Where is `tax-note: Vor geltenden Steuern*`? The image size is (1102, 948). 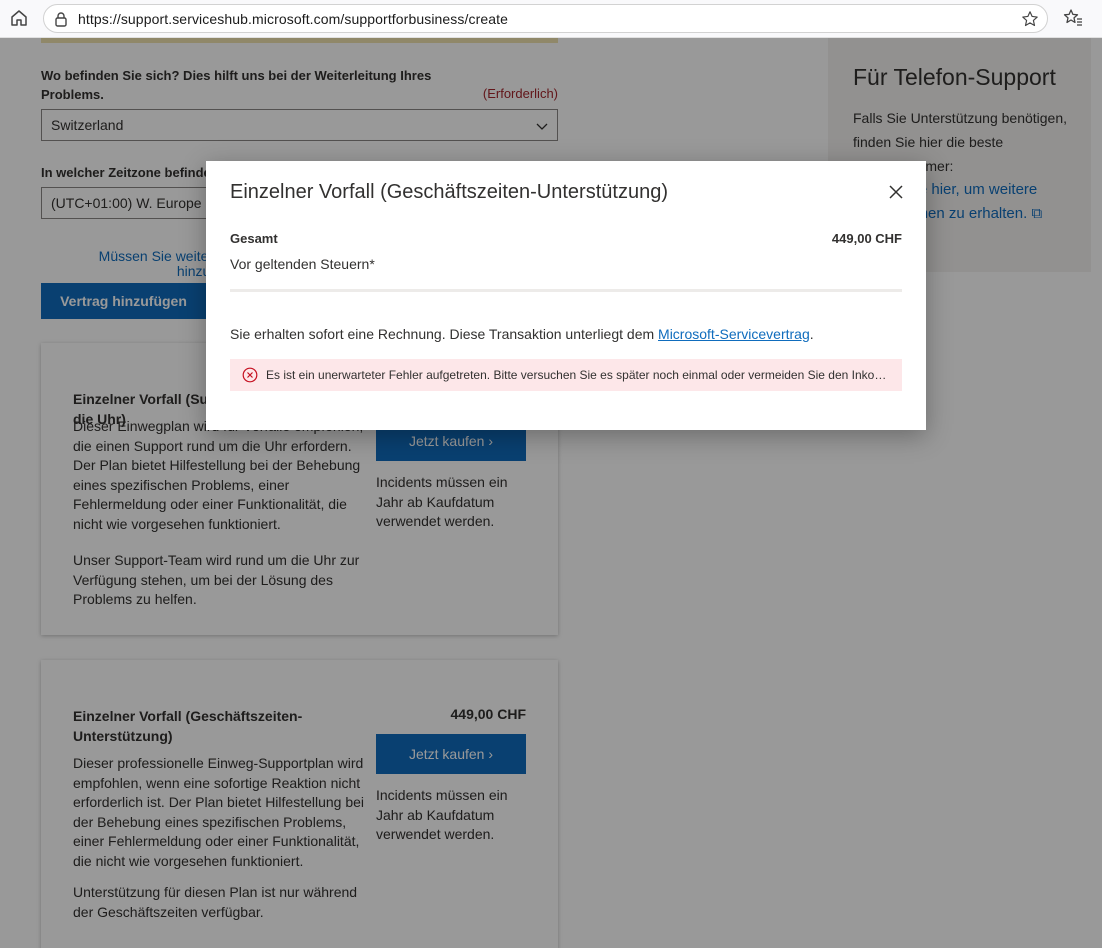 tax-note: Vor geltenden Steuern* is located at coordinates (302, 264).